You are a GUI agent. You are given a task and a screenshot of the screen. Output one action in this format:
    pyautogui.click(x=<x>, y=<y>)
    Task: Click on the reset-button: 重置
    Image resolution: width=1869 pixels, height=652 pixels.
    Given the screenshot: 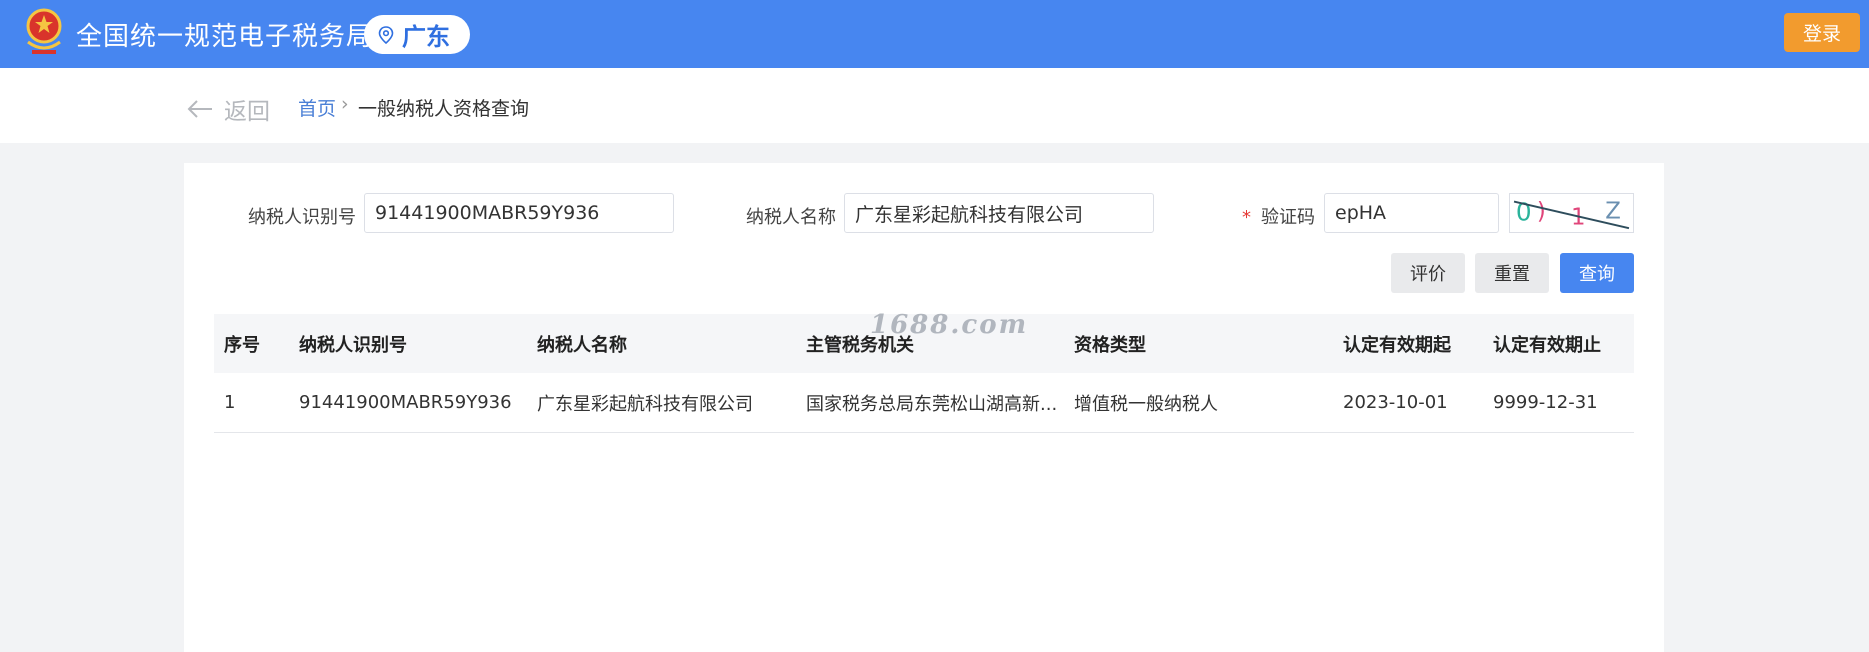 What is the action you would take?
    pyautogui.click(x=1512, y=273)
    